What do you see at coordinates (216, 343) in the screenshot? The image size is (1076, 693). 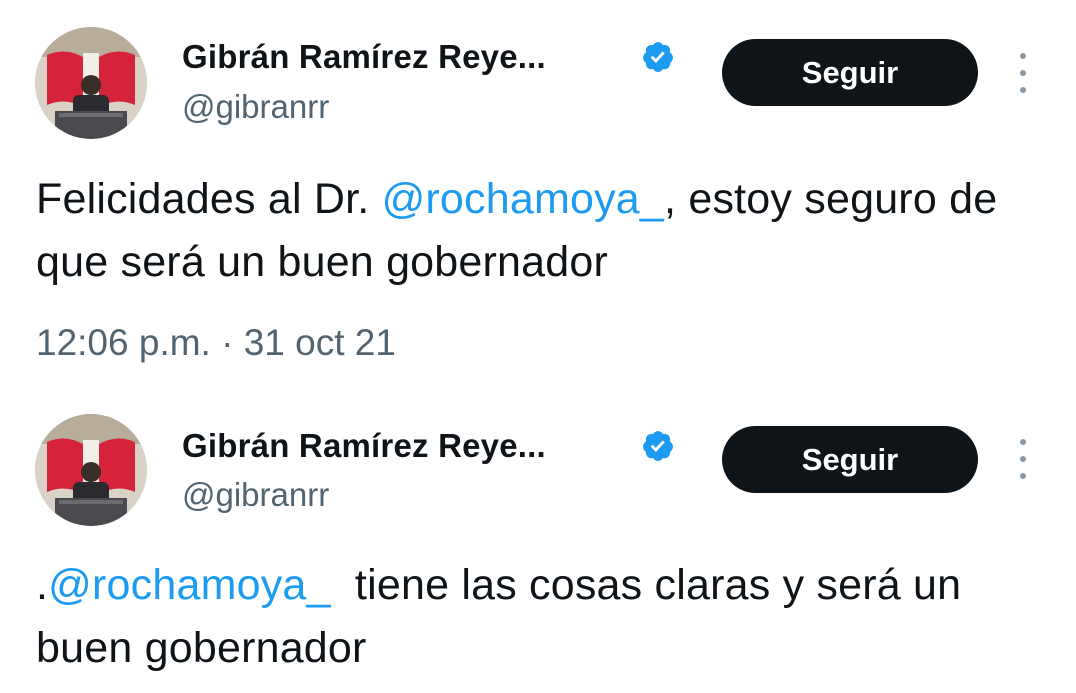 I see `timestamp: 12:06 p.m. · 31 oct 21` at bounding box center [216, 343].